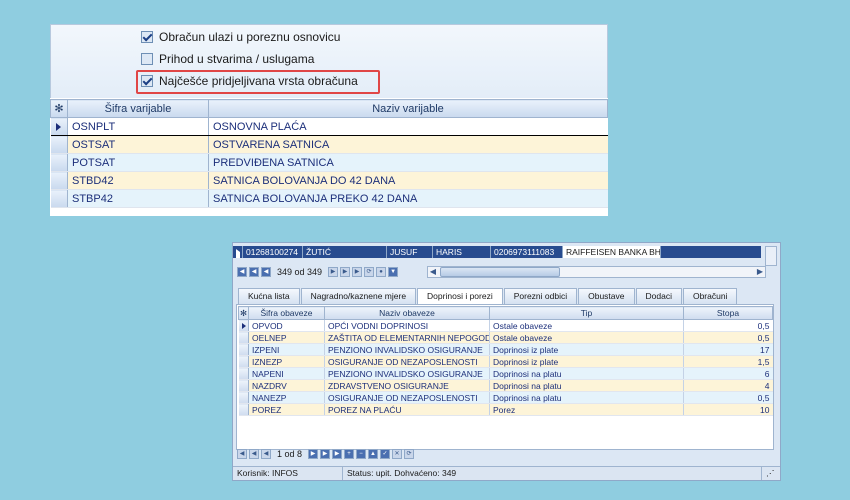 This screenshot has width=850, height=500. What do you see at coordinates (286, 385) in the screenshot?
I see `cell-code: NAZDRV` at bounding box center [286, 385].